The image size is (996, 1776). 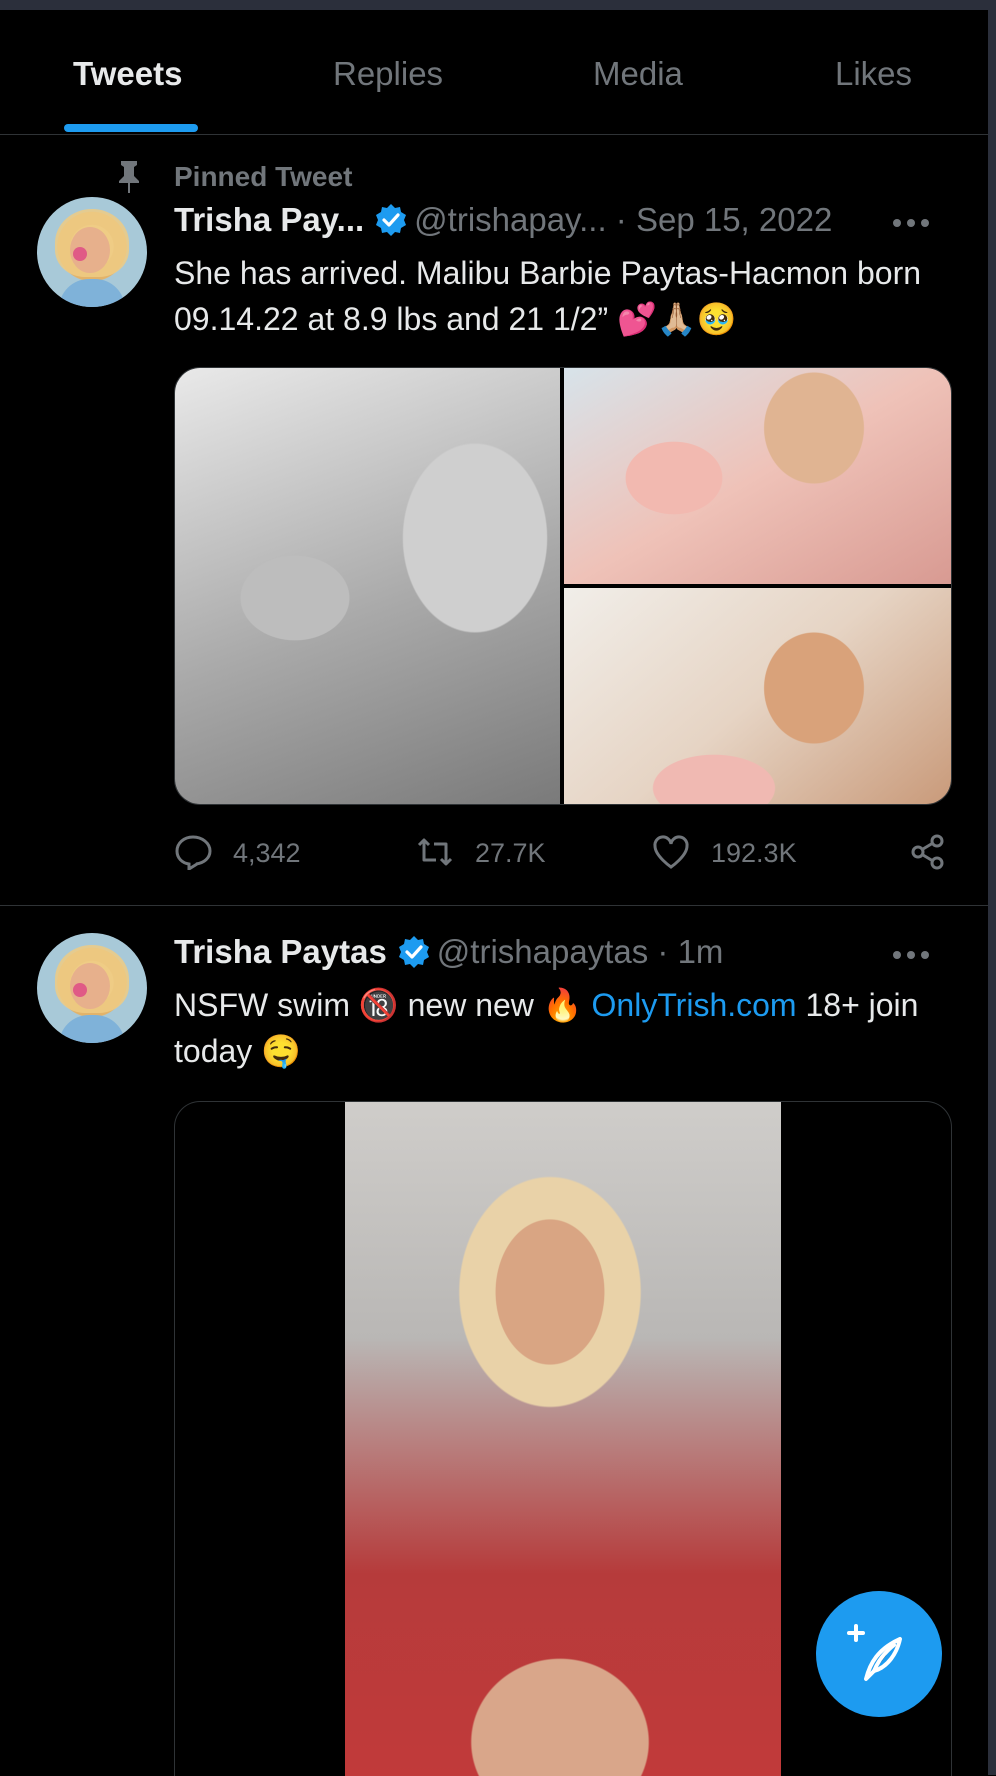 What do you see at coordinates (388, 74) in the screenshot?
I see `tab-replies: Replies` at bounding box center [388, 74].